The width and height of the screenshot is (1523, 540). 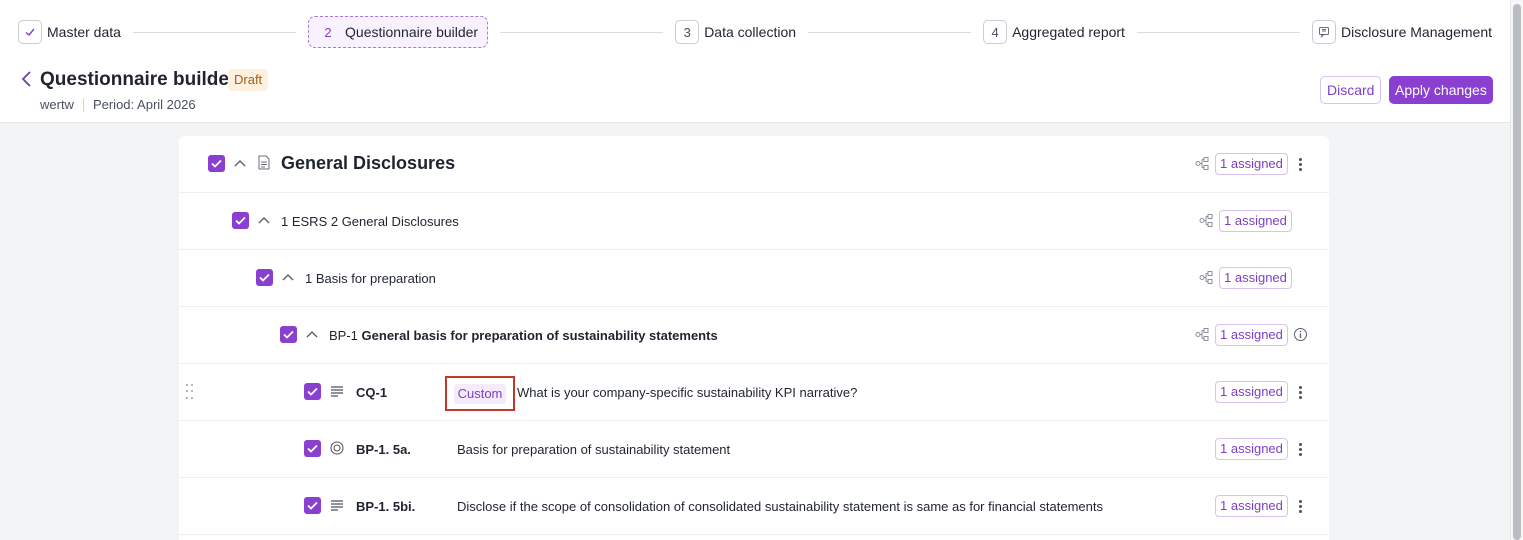 I want to click on disclosure-checkbox, so click(x=288, y=334).